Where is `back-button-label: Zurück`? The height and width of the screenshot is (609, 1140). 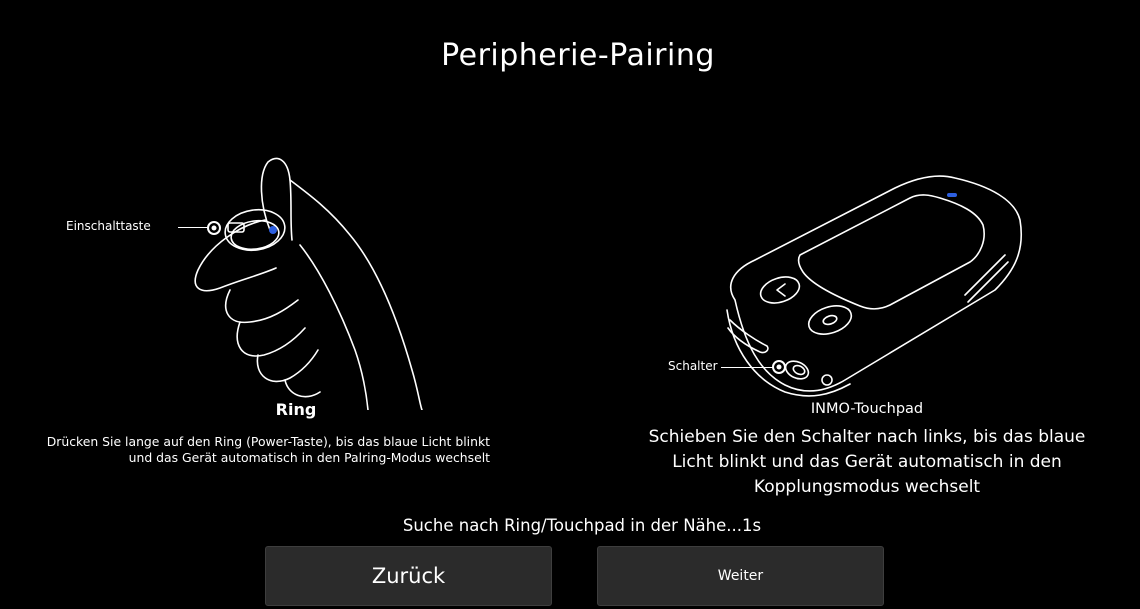
back-button-label: Zurück is located at coordinates (408, 576).